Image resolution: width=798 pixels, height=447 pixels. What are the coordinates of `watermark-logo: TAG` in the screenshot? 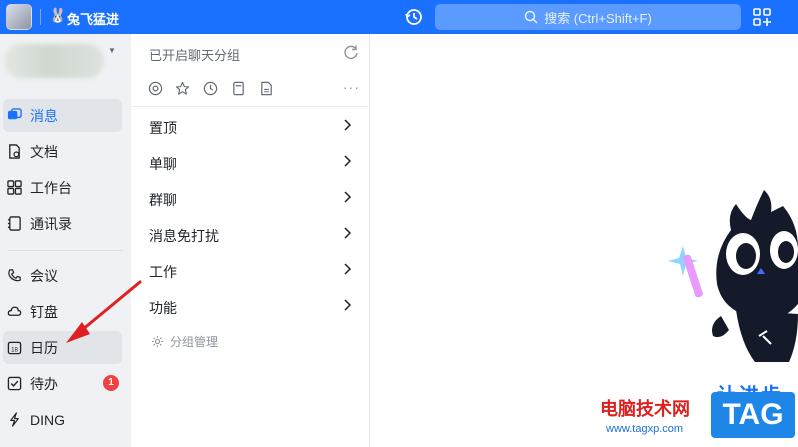 It's located at (753, 415).